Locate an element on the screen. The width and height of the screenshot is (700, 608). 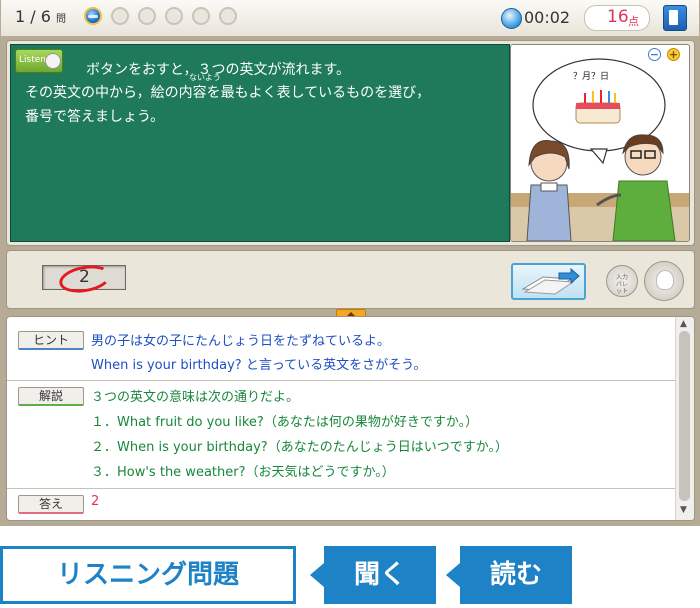
hint-tag: ヒント is located at coordinates (51, 340).